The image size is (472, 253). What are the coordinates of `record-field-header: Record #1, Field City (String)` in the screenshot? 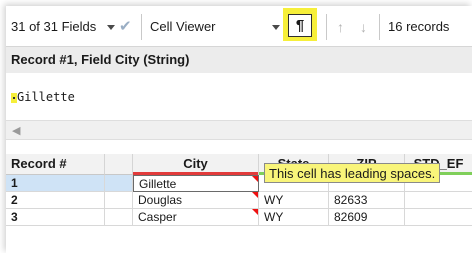 It's located at (239, 59).